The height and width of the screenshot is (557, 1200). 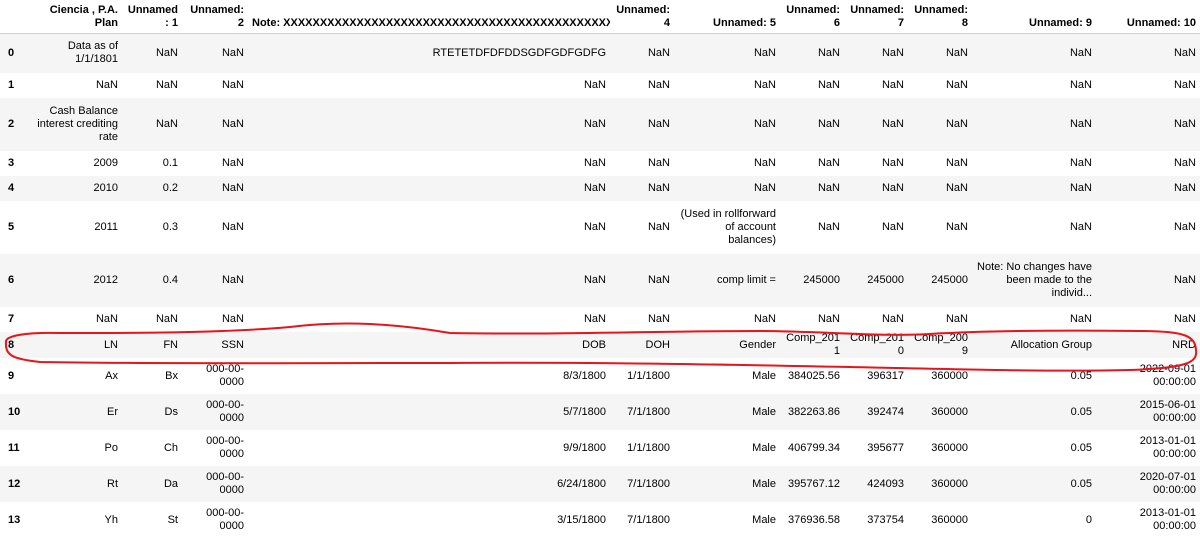 What do you see at coordinates (171, 411) in the screenshot?
I see `table-cell: Ds` at bounding box center [171, 411].